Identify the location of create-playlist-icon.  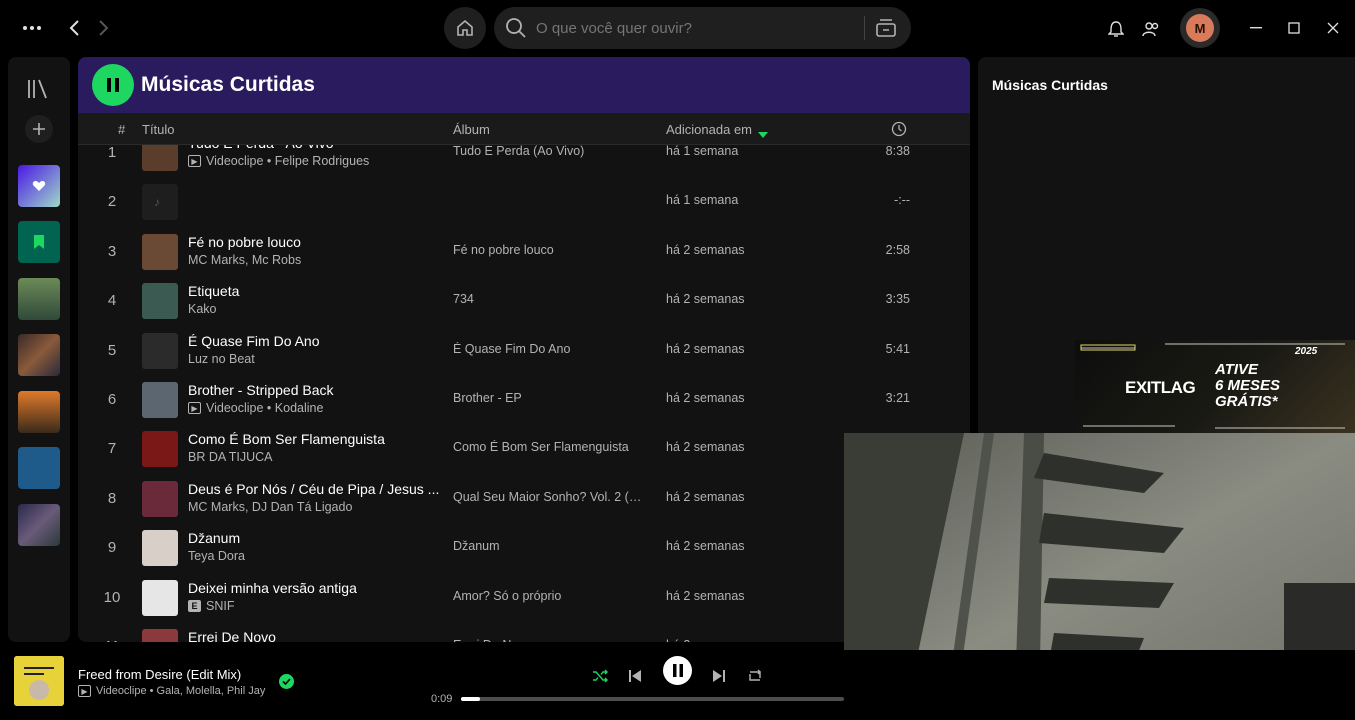
(39, 129).